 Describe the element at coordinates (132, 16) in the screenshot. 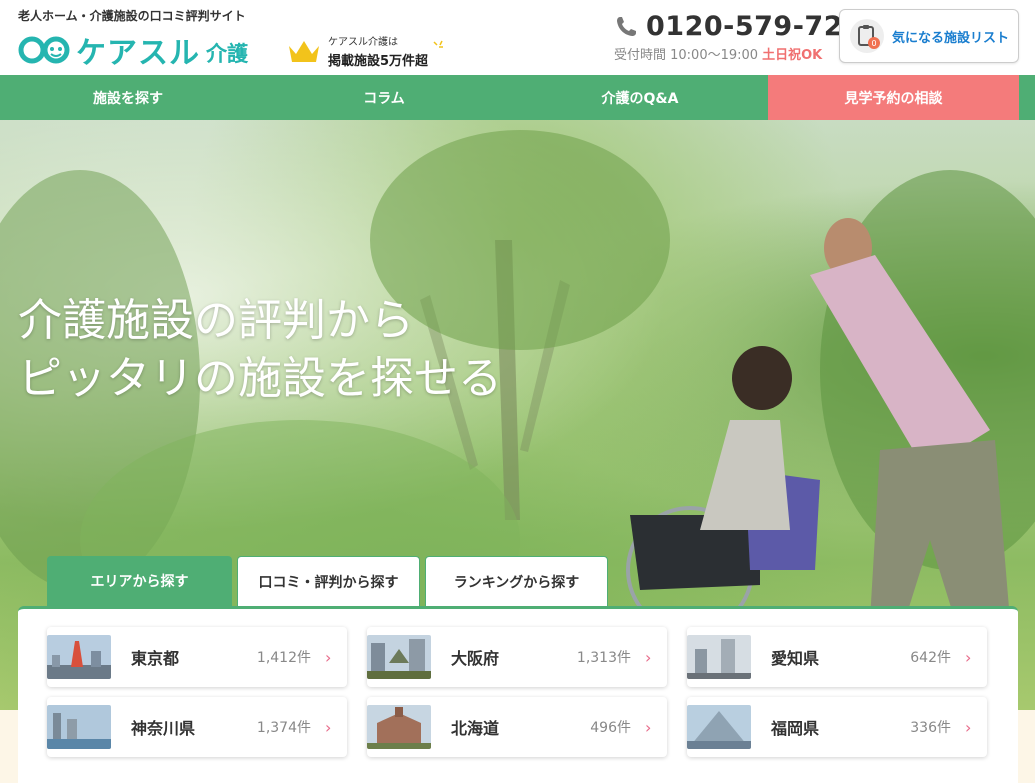

I see `site-tagline: 老人ホーム・介護施設の口コミ評判サイト` at that location.